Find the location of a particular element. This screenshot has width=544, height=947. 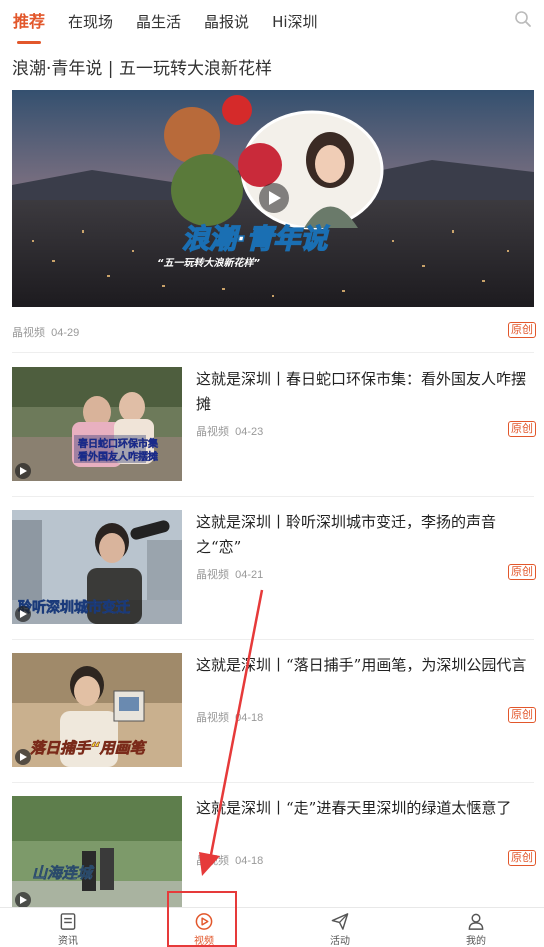

search-icon is located at coordinates (523, 19).